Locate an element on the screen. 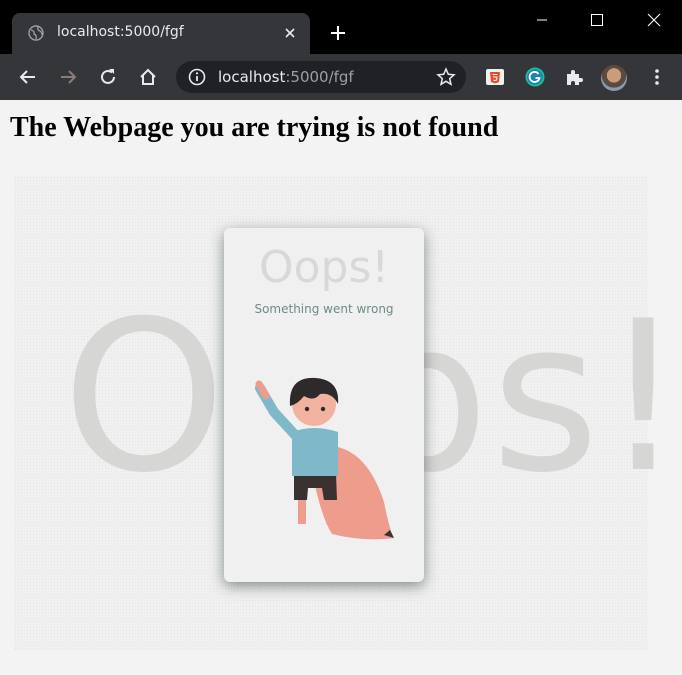  window-close-icon is located at coordinates (654, 20).